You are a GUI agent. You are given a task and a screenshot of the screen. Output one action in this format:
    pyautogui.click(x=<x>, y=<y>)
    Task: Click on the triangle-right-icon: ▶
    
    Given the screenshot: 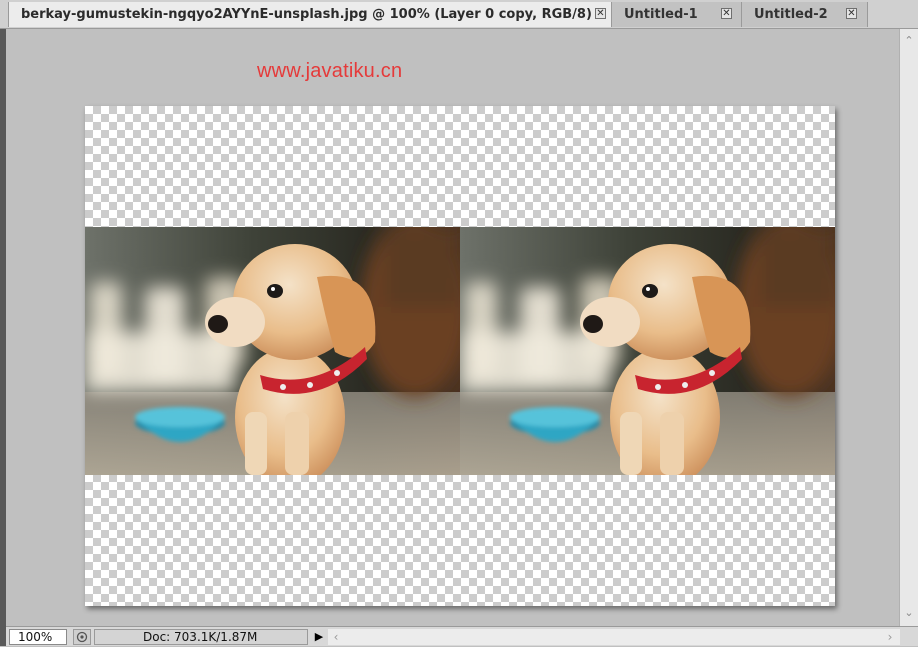 What is the action you would take?
    pyautogui.click(x=319, y=637)
    